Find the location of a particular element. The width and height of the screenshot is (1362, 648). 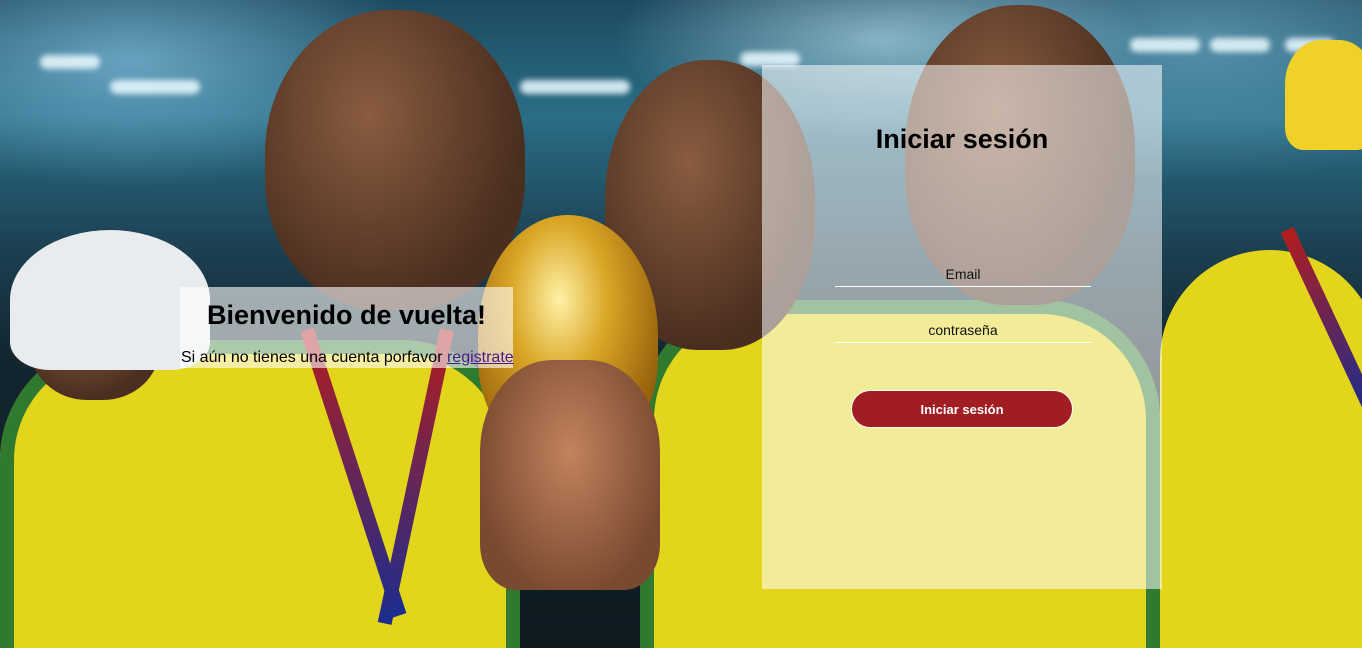

email-field is located at coordinates (963, 274).